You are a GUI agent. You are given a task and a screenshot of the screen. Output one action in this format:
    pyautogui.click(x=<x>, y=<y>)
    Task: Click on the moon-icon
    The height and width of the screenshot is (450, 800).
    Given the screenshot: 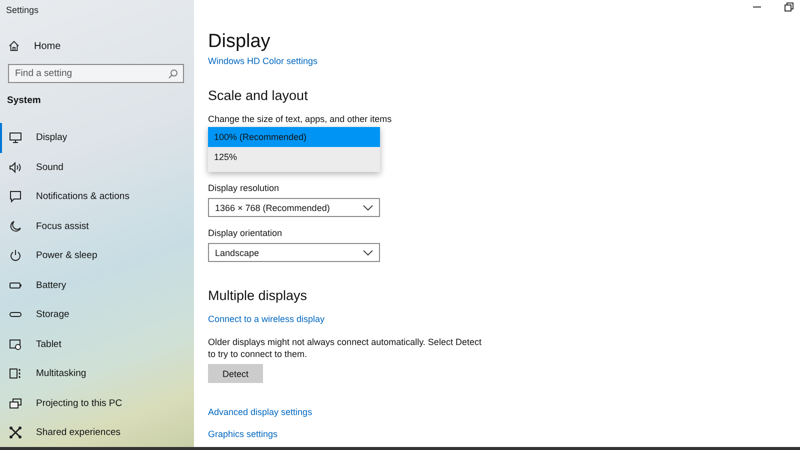 What is the action you would take?
    pyautogui.click(x=15, y=226)
    